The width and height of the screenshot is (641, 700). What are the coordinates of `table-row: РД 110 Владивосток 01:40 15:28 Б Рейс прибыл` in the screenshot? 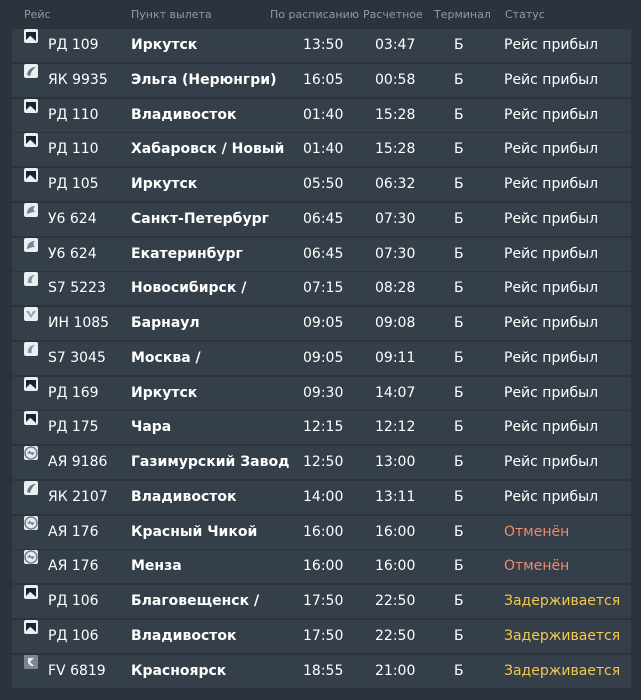 It's located at (321, 115).